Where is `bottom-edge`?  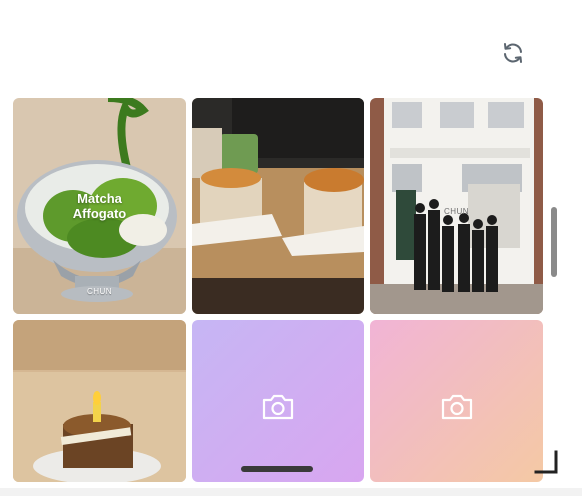 bottom-edge is located at coordinates (291, 492).